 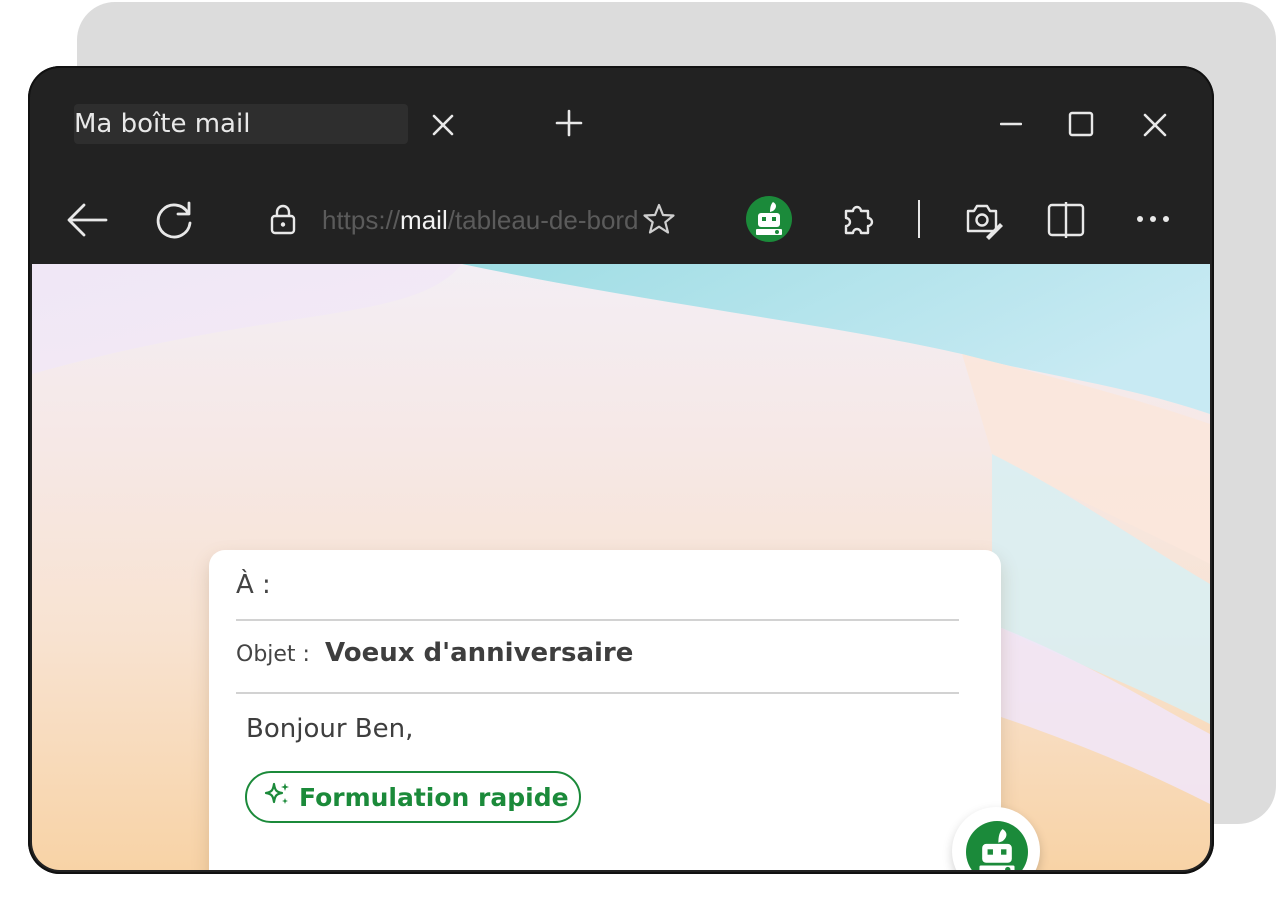 What do you see at coordinates (361, 220) in the screenshot?
I see `url-prefix: https://` at bounding box center [361, 220].